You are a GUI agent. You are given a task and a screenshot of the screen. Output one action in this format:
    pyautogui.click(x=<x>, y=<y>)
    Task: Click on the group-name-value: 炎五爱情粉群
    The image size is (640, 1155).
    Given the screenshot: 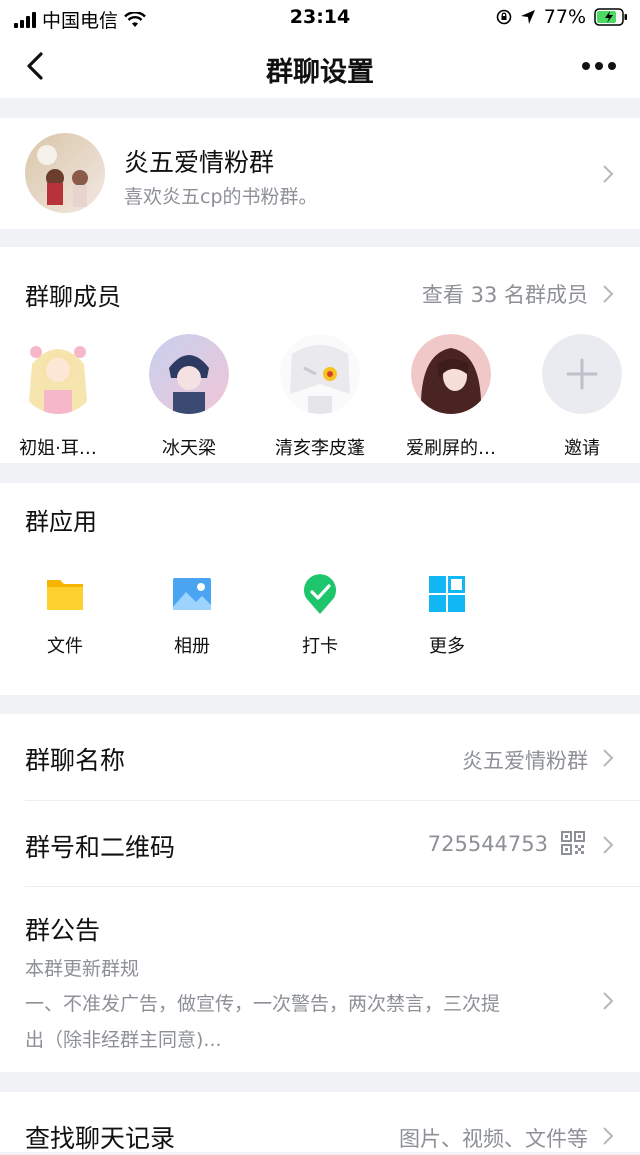 What is the action you would take?
    pyautogui.click(x=525, y=761)
    